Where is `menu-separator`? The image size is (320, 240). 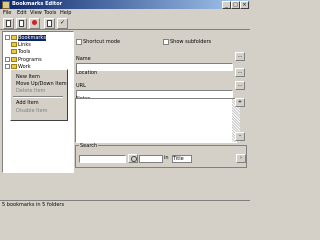 menu-separator is located at coordinates (38, 97).